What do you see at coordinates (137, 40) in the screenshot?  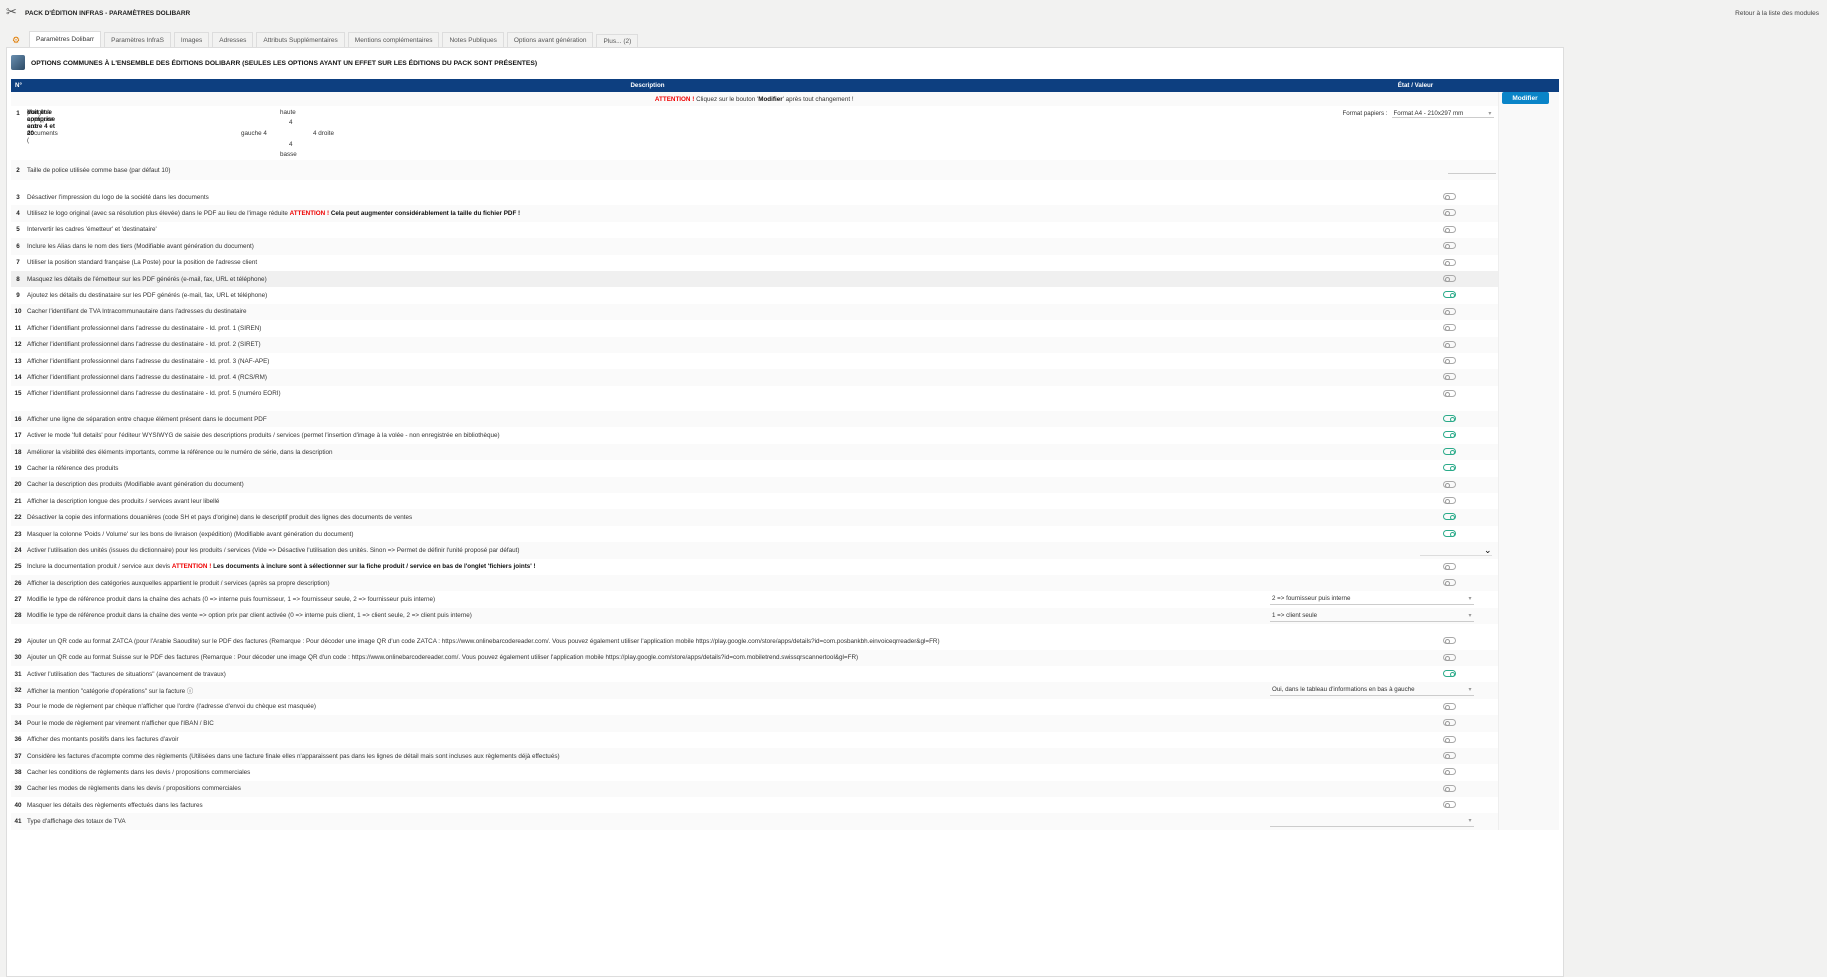 I see `tab-parametres-infras: Paramètres InfraS` at bounding box center [137, 40].